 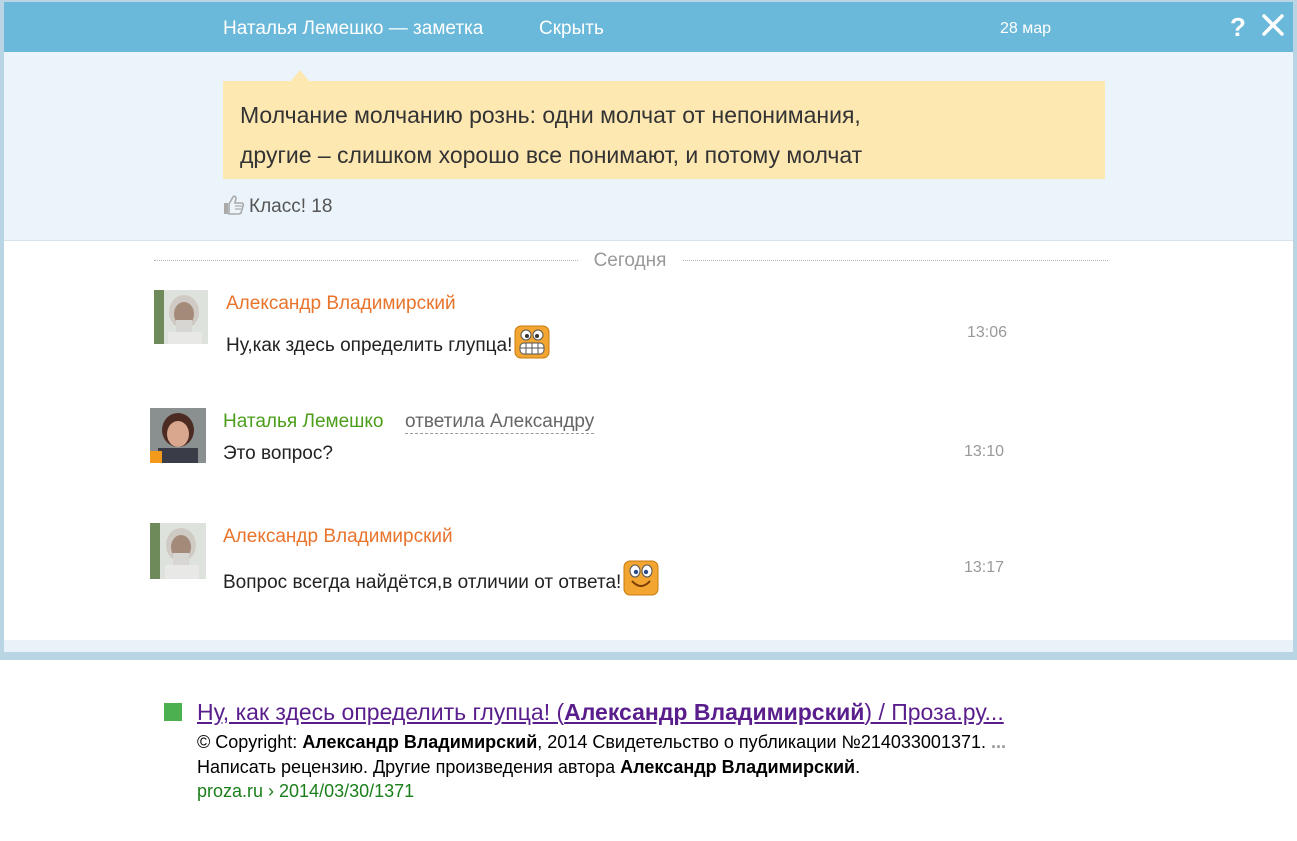 I want to click on comment-text: Это вопрос?, so click(x=278, y=453).